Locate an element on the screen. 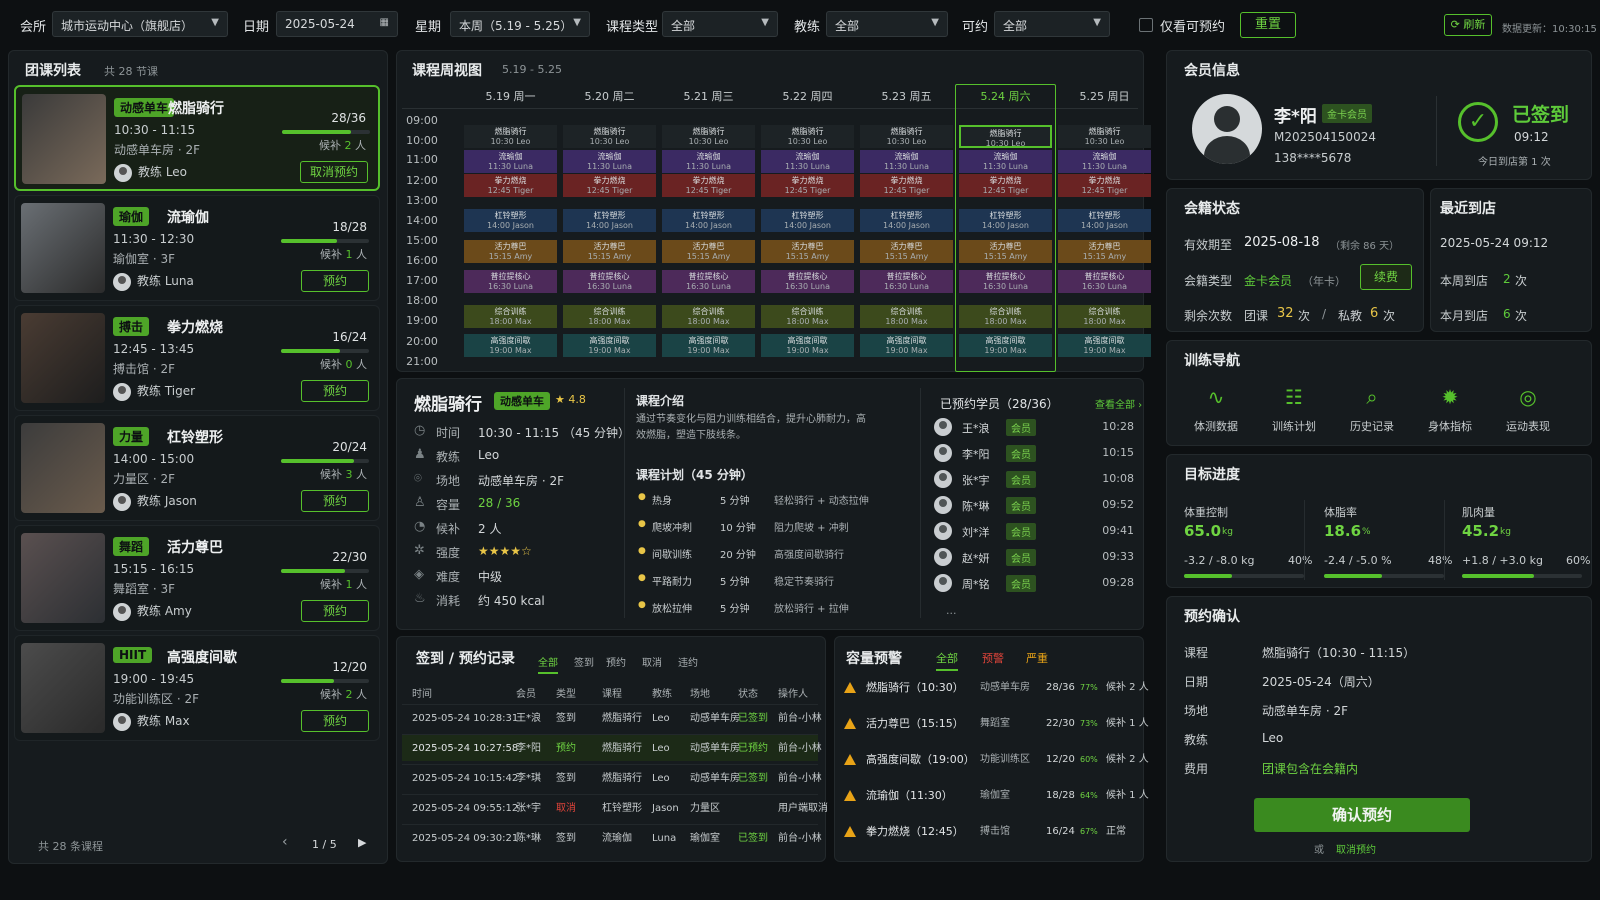 This screenshot has height=900, width=1600. capacity-warning-row: 流瑜伽（11:30） 瑜伽室 18/28 64% 候补 1 人 is located at coordinates (995, 796).